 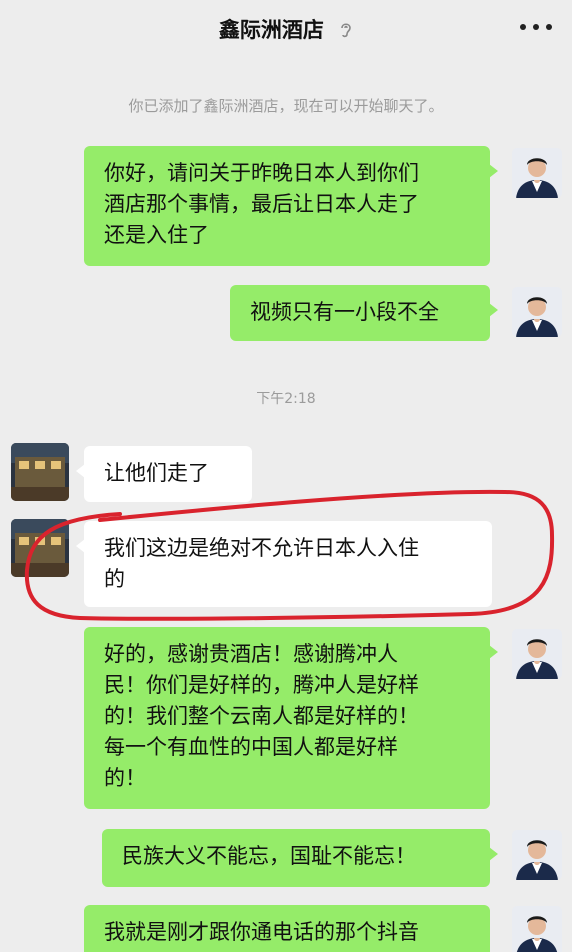 I want to click on message-bubble: 你好，请问关于昨晚日本人到你们 酒店那个事情，最后让日本人走了 还是入住了, so click(x=291, y=206).